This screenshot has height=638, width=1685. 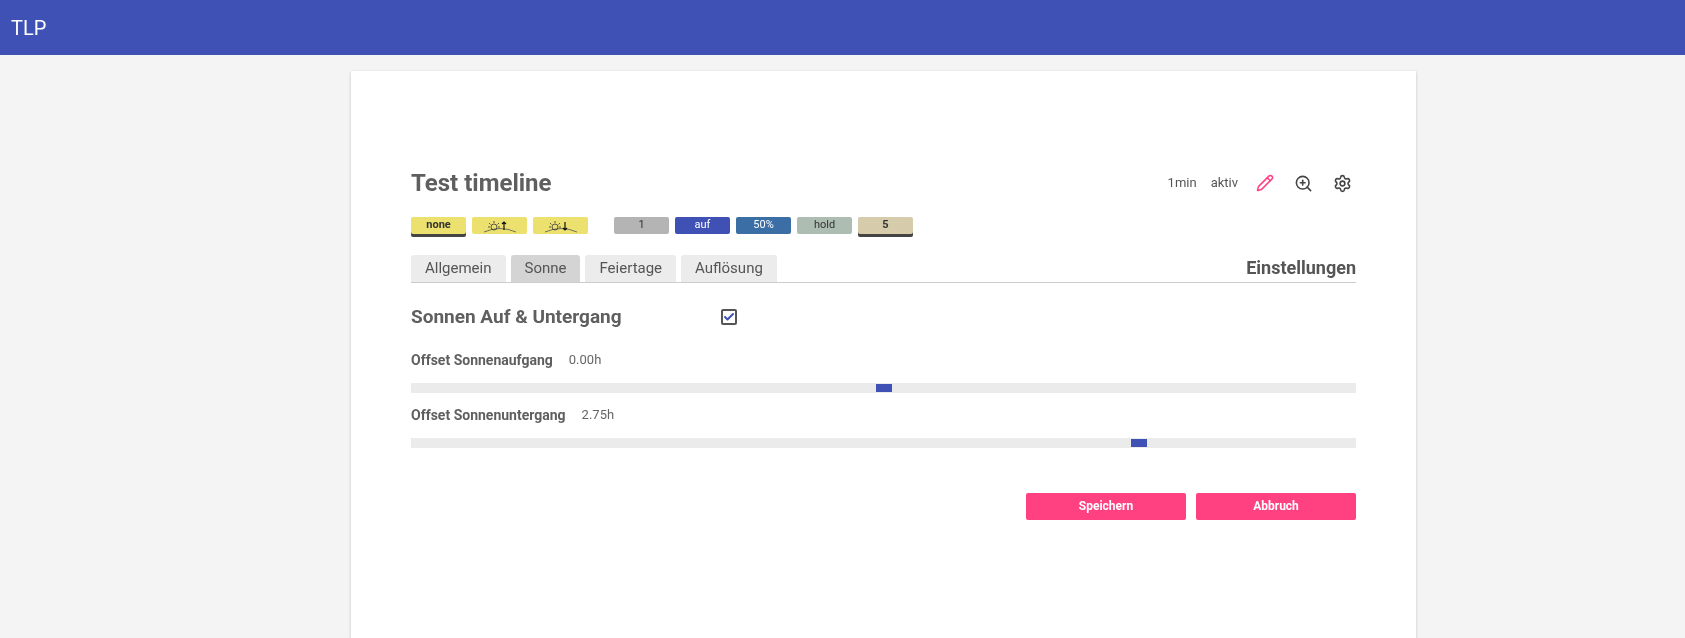 What do you see at coordinates (1303, 183) in the screenshot?
I see `zoom-in-icon` at bounding box center [1303, 183].